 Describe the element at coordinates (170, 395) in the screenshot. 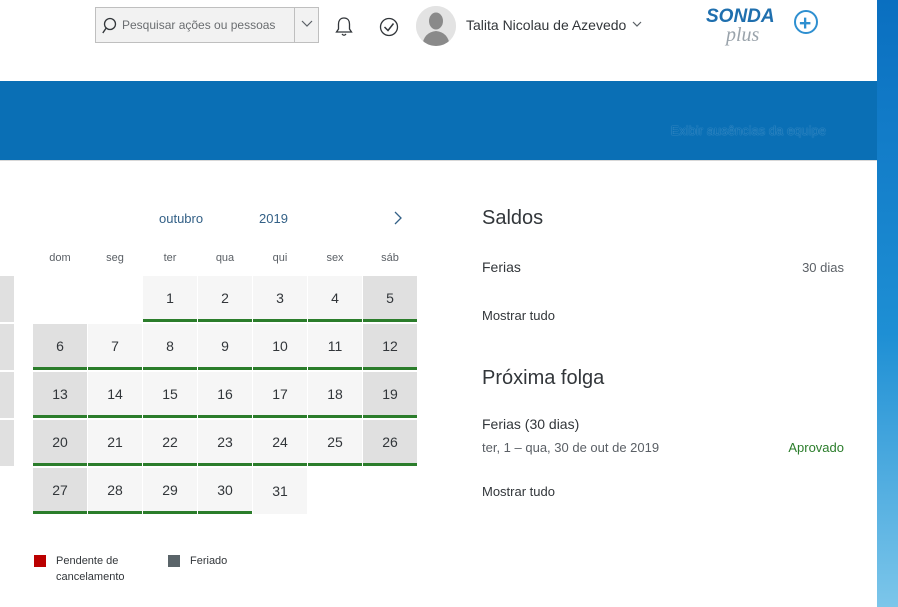

I see `calendar-day: 15` at that location.